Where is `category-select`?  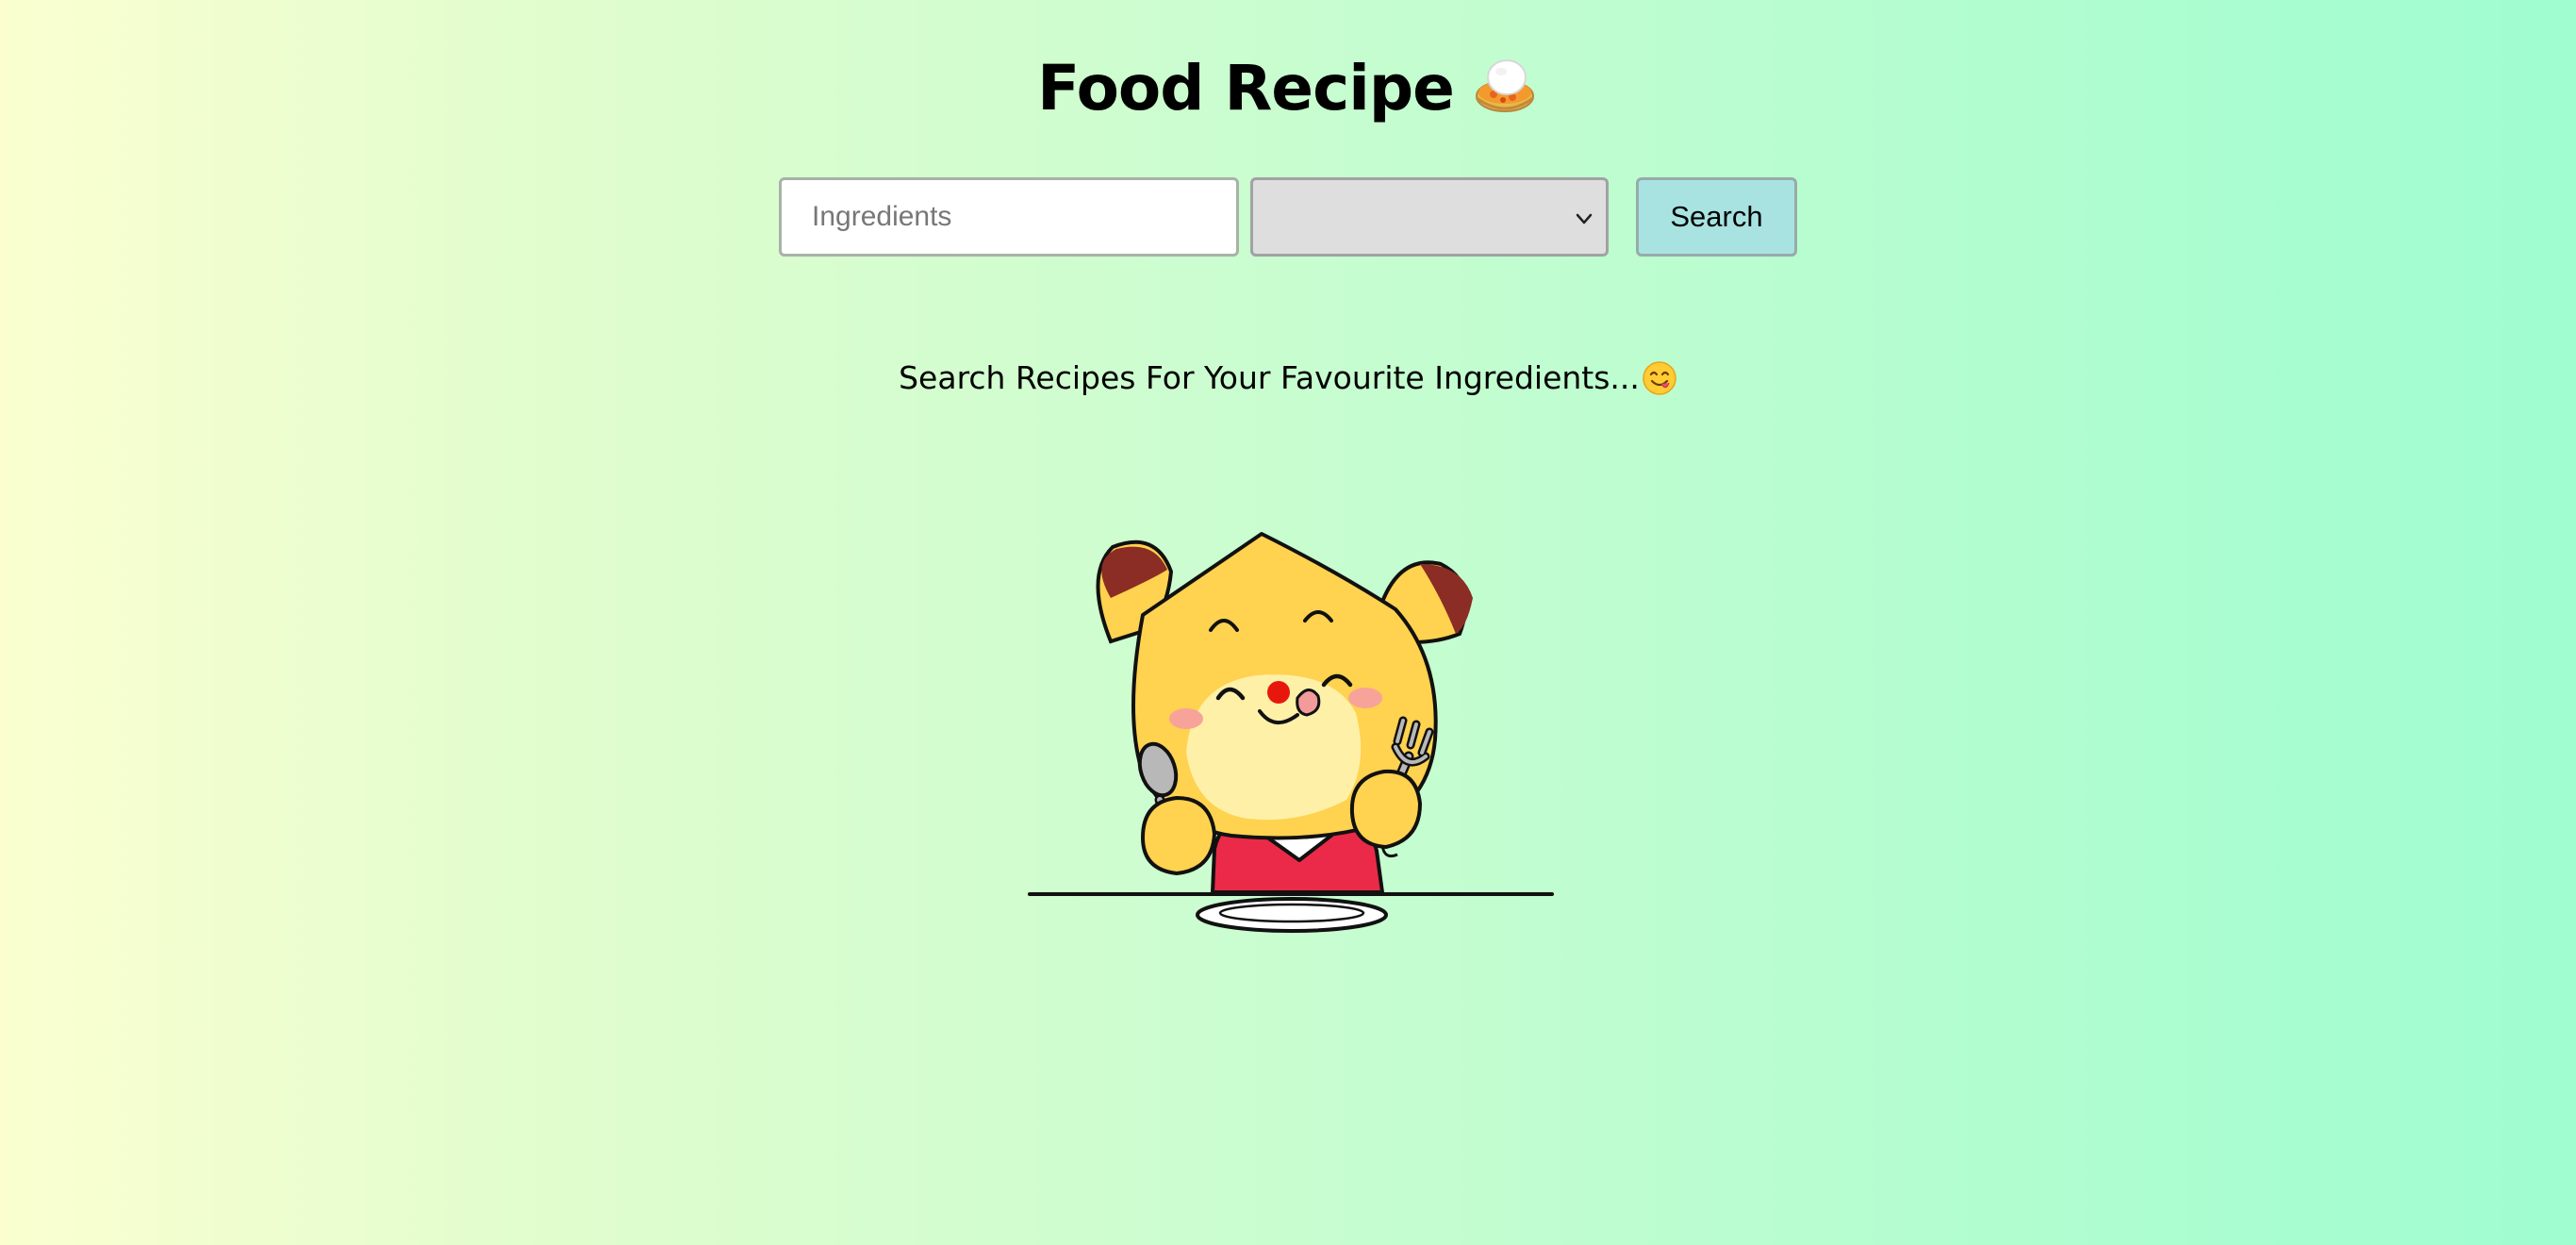 category-select is located at coordinates (1429, 217).